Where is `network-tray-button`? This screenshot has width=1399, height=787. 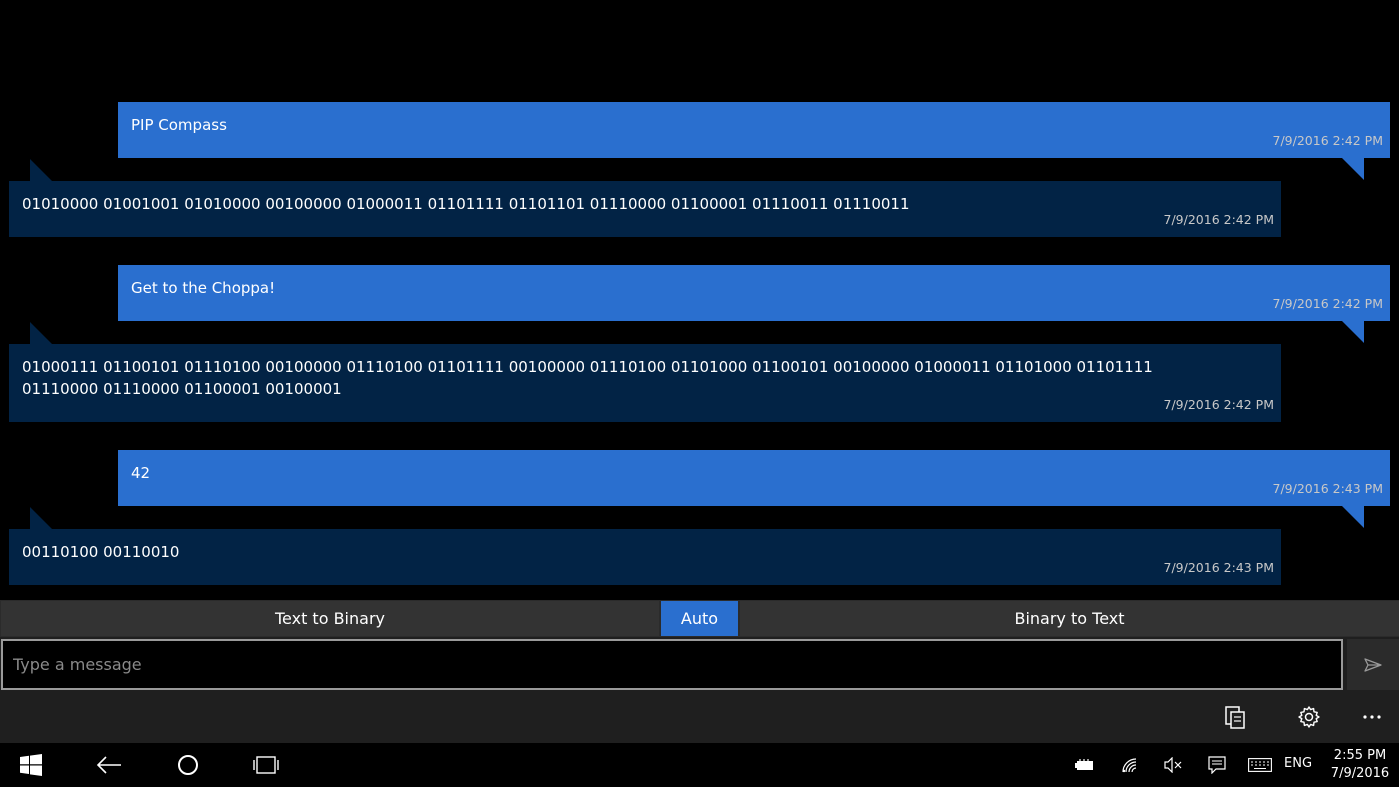 network-tray-button is located at coordinates (1130, 765).